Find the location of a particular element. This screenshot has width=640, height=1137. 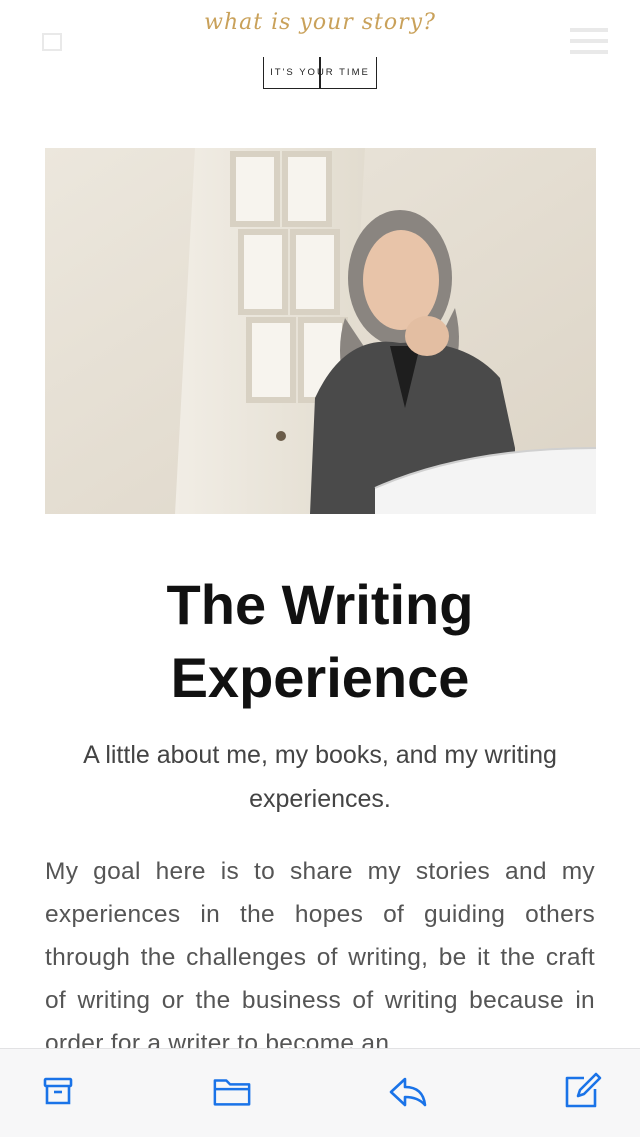

archive-button is located at coordinates (58, 1091).